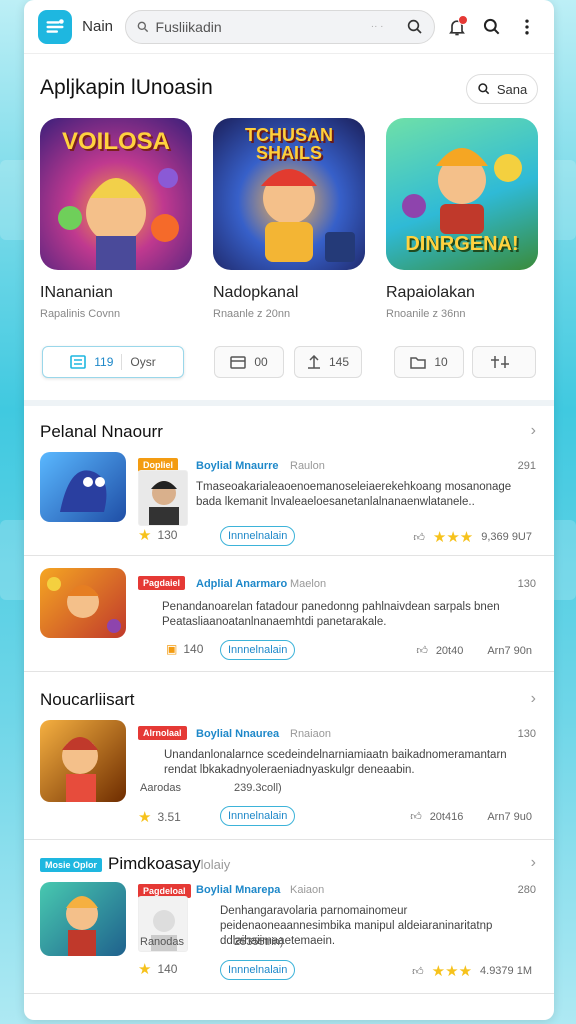 The width and height of the screenshot is (576, 1024). Describe the element at coordinates (116, 194) in the screenshot. I see `game-thumbnail: VOILOSA` at that location.